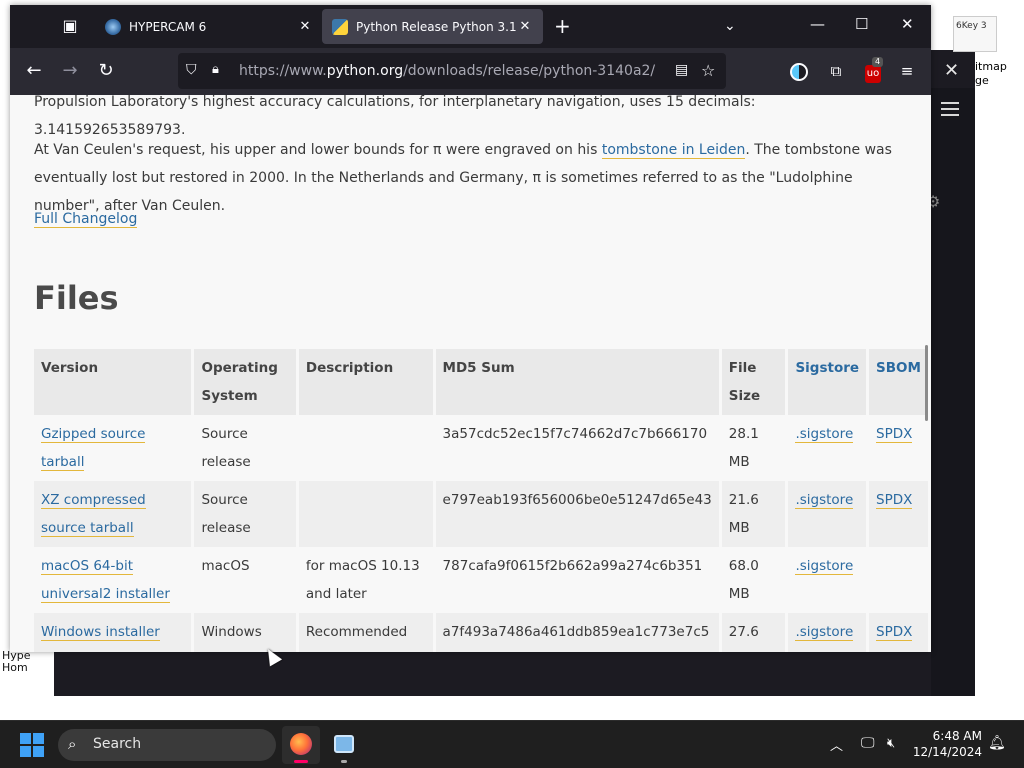 This screenshot has width=1024, height=768. What do you see at coordinates (72, 744) in the screenshot?
I see `search-icon: ⌕` at bounding box center [72, 744].